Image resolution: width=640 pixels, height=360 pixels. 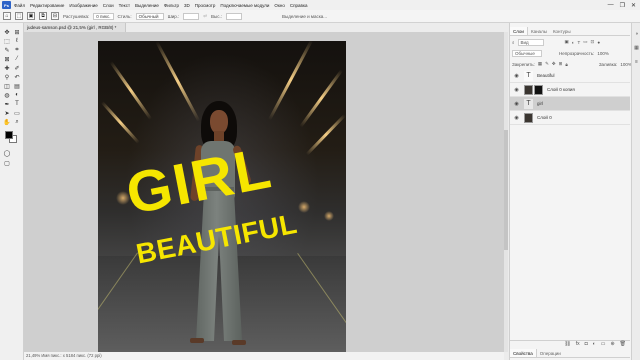 I want to click on foreground-color-swatch, so click(x=9, y=135).